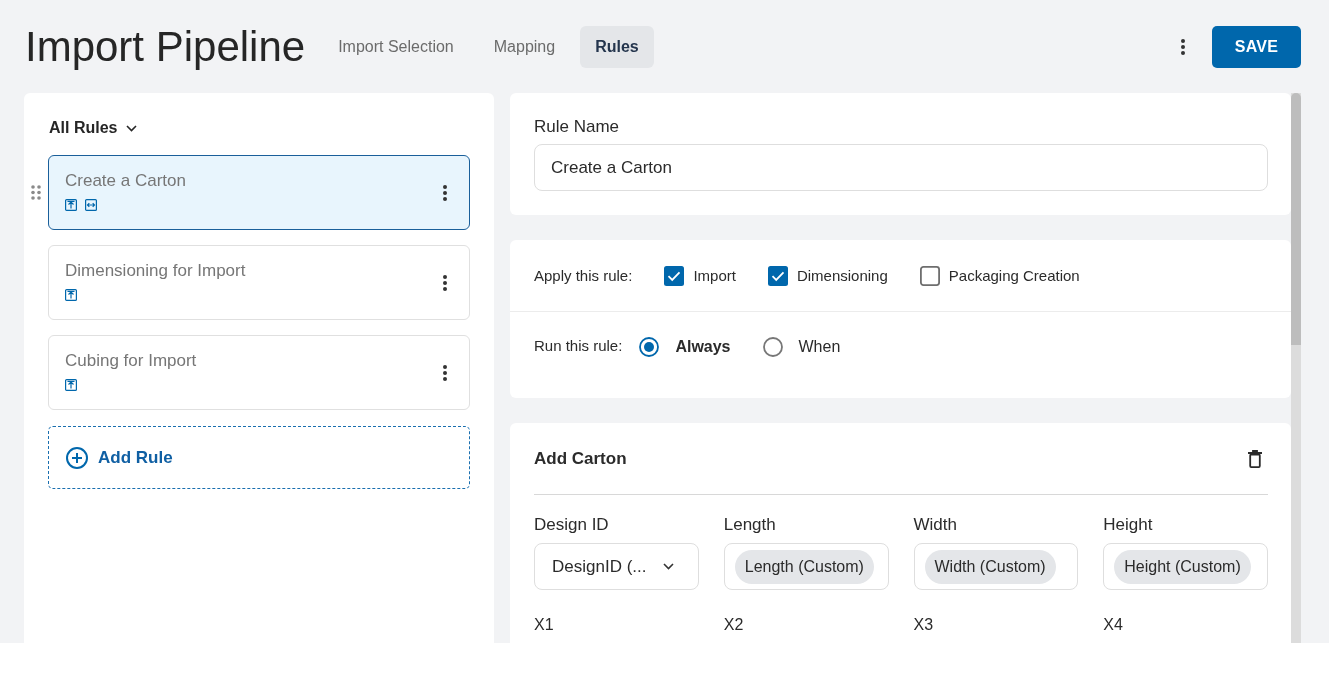 This screenshot has width=1329, height=683. Describe the element at coordinates (259, 372) in the screenshot. I see `rule-card: Cubing for Import` at that location.